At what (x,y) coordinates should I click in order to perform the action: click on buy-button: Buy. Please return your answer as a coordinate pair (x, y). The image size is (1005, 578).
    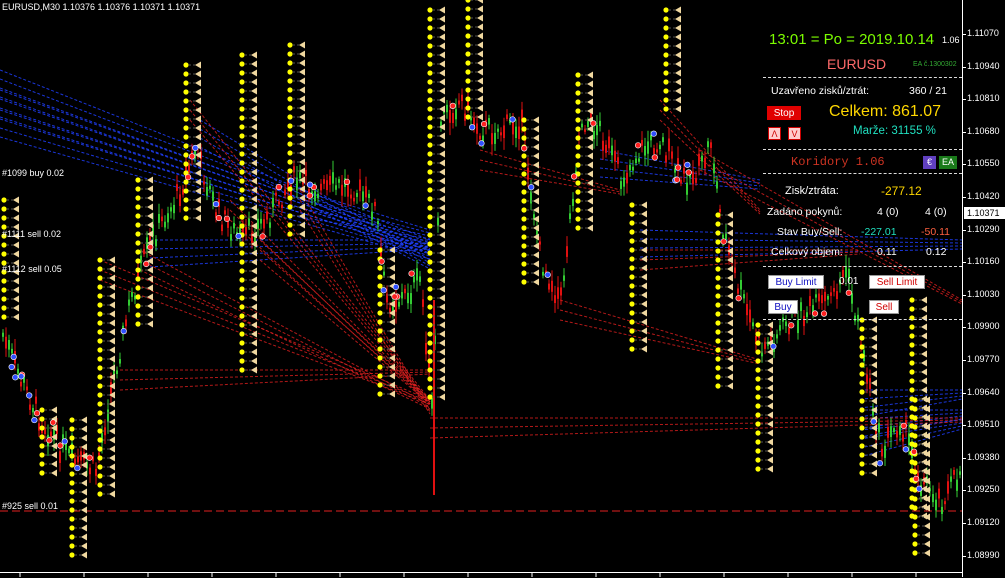
    Looking at the image, I should click on (783, 307).